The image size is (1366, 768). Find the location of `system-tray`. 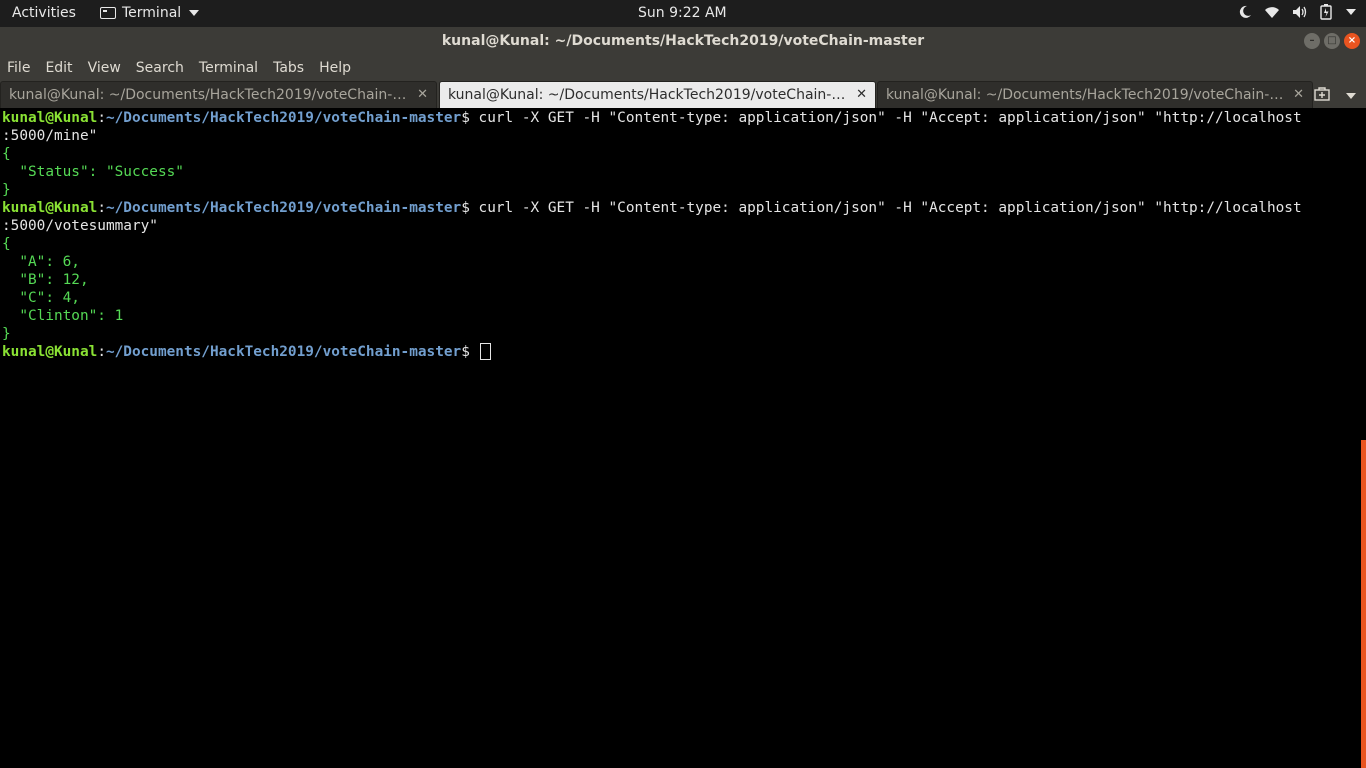

system-tray is located at coordinates (1297, 12).